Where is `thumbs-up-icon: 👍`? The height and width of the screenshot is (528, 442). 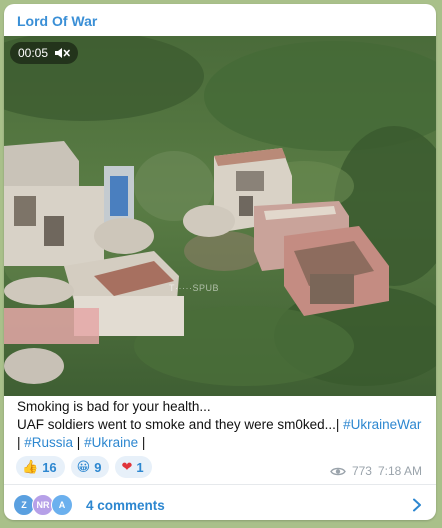
thumbs-up-icon: 👍 is located at coordinates (30, 467).